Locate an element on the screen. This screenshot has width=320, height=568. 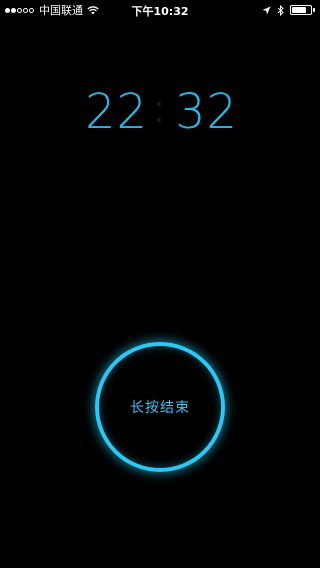
clock-hours: 22 is located at coordinates (117, 112).